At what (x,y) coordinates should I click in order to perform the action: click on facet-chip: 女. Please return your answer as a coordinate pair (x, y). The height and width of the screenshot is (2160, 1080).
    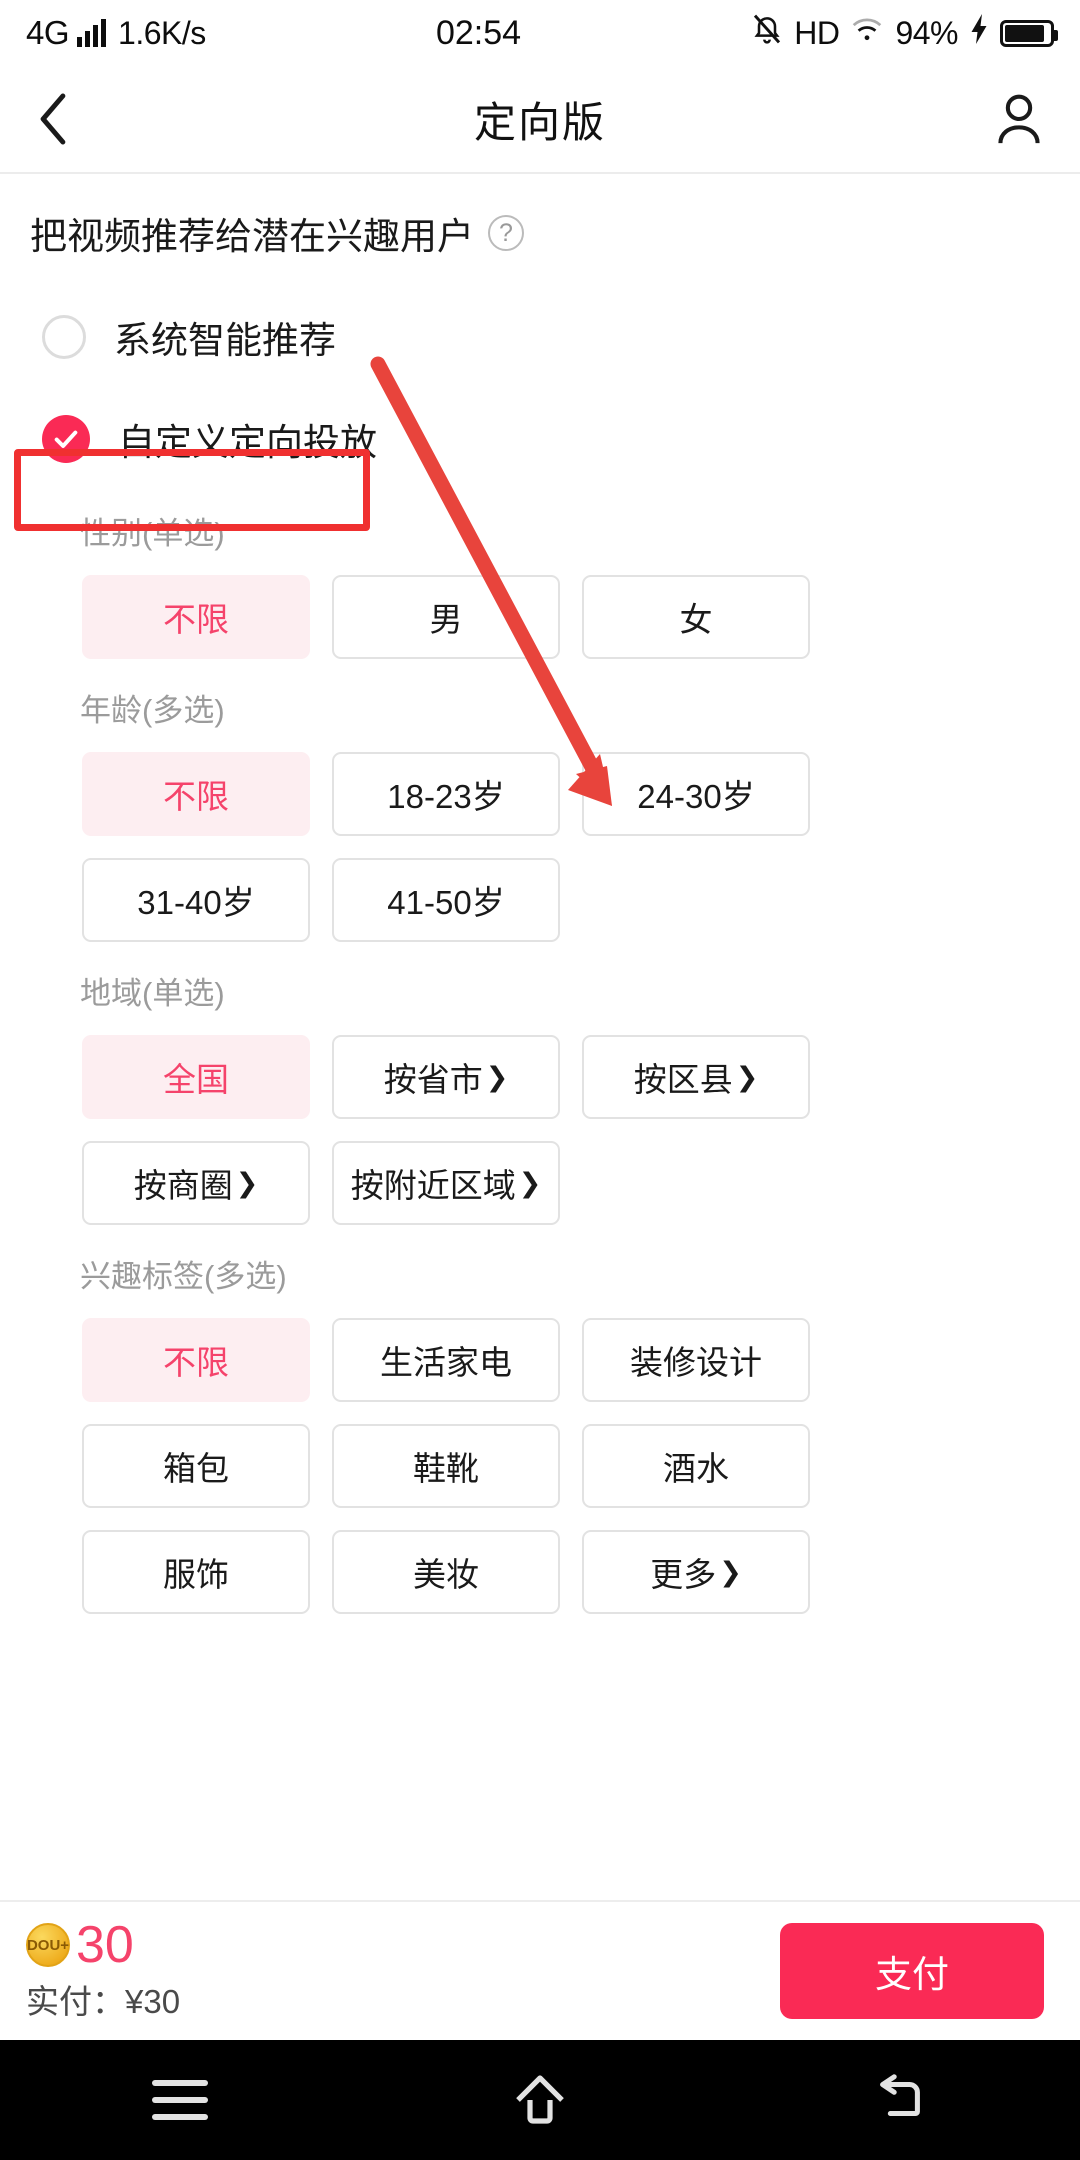
    Looking at the image, I should click on (696, 617).